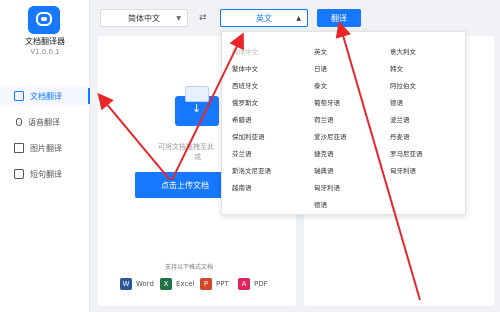 The width and height of the screenshot is (500, 312). What do you see at coordinates (134, 136) in the screenshot?
I see `arrow-to-sidebar` at bounding box center [134, 136].